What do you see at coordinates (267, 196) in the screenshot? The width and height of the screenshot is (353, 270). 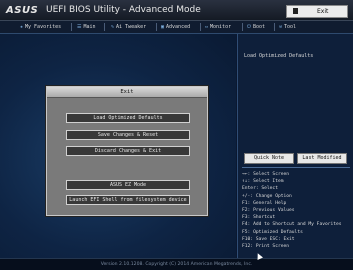 I see `key-help-item: +/-: Change Option` at bounding box center [267, 196].